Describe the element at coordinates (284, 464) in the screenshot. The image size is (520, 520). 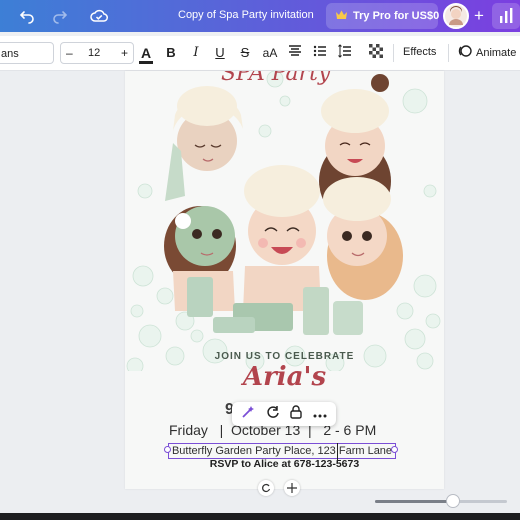
I see `rsvp-text: RSVP to Alice at 678-123-5673` at that location.